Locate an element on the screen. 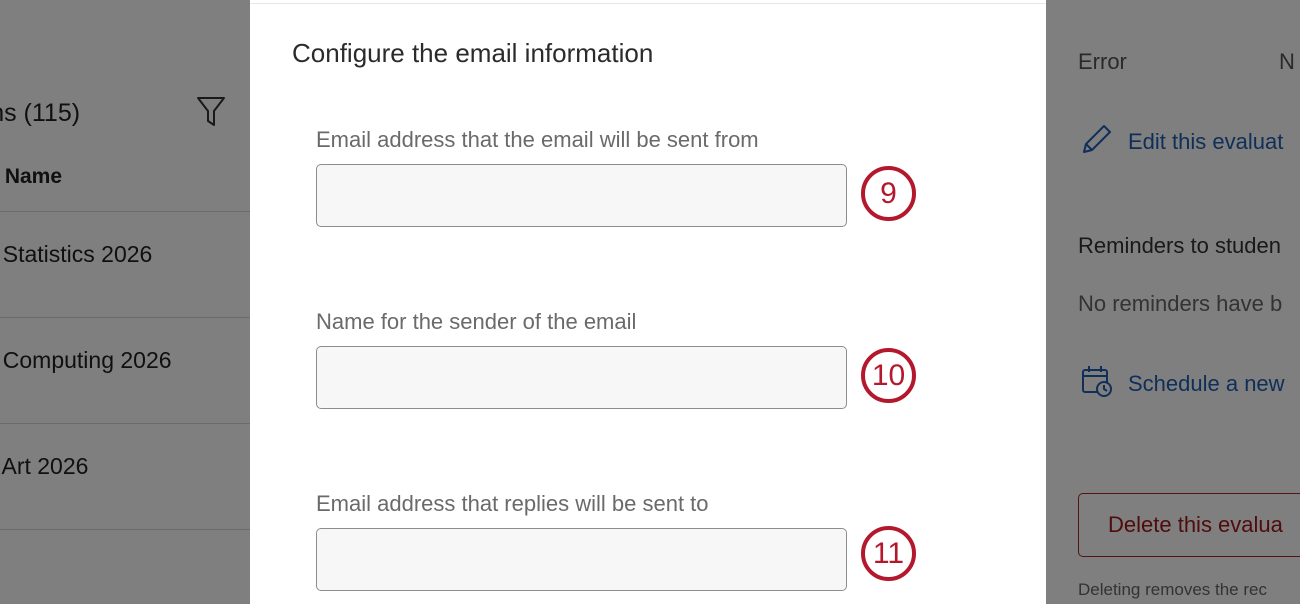 Image resolution: width=1300 pixels, height=604 pixels. sender-name-label: Name for the sender of the email is located at coordinates (476, 321).